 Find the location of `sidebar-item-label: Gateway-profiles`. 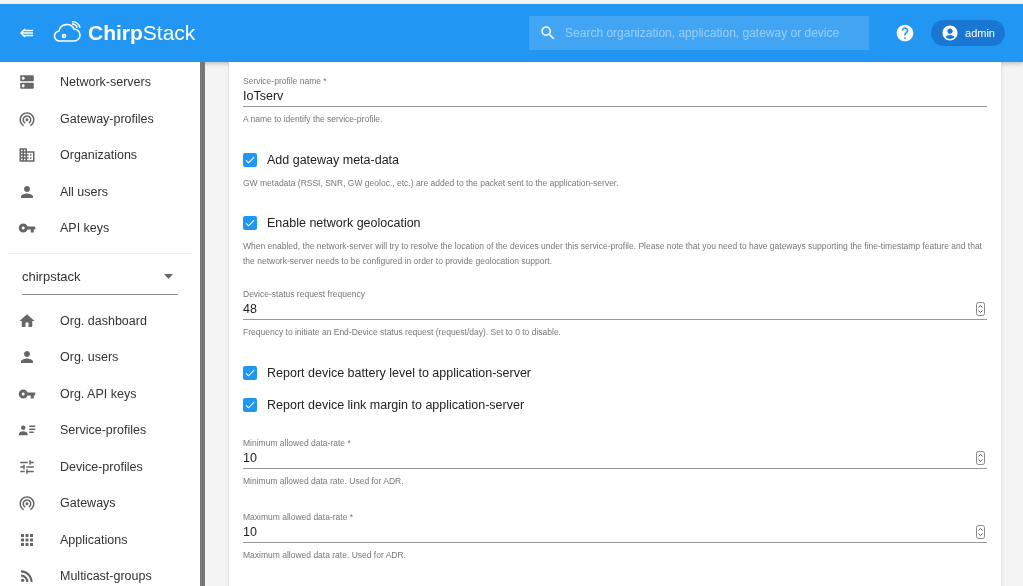

sidebar-item-label: Gateway-profiles is located at coordinates (107, 118).